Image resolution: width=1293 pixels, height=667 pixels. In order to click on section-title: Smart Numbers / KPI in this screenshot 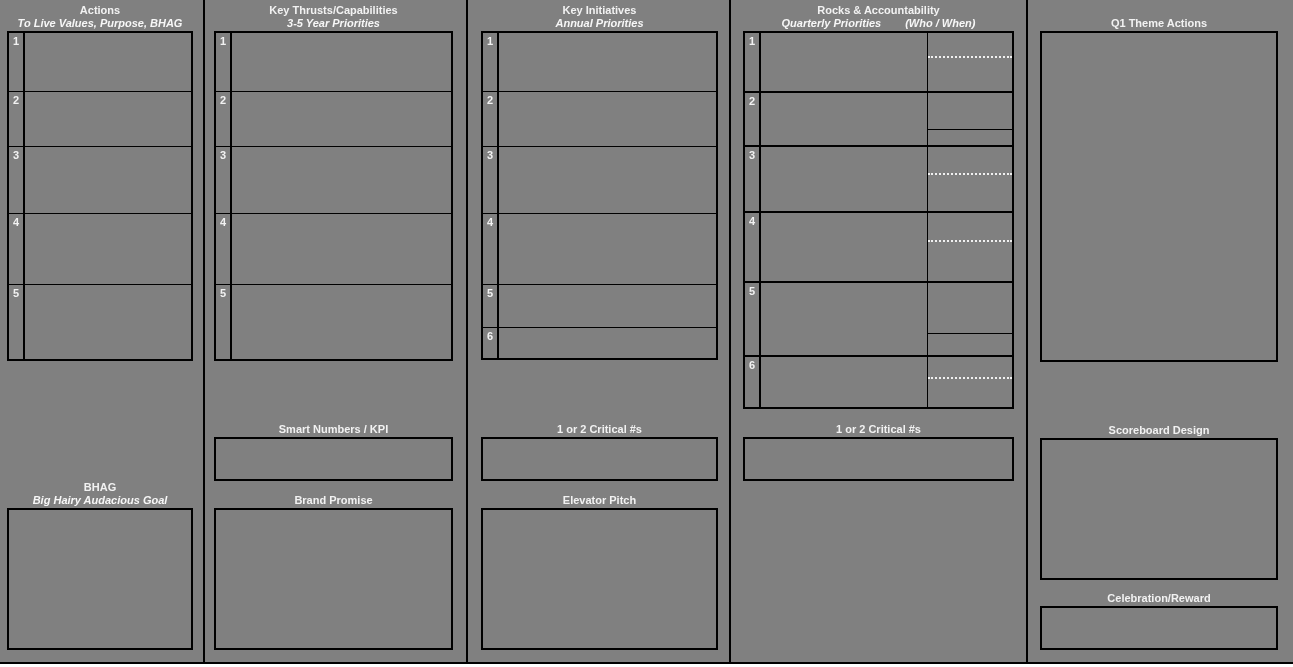, I will do `click(333, 429)`.